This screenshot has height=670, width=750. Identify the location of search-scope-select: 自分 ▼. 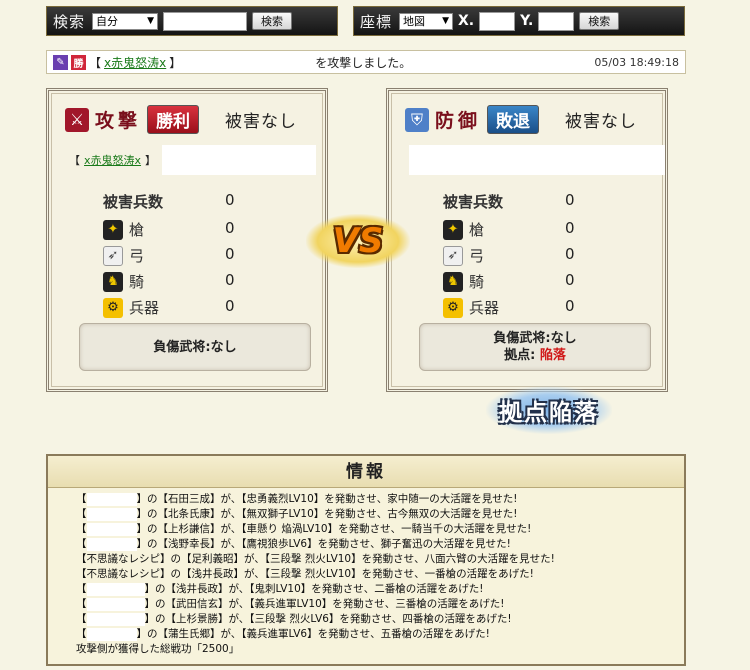
(125, 21).